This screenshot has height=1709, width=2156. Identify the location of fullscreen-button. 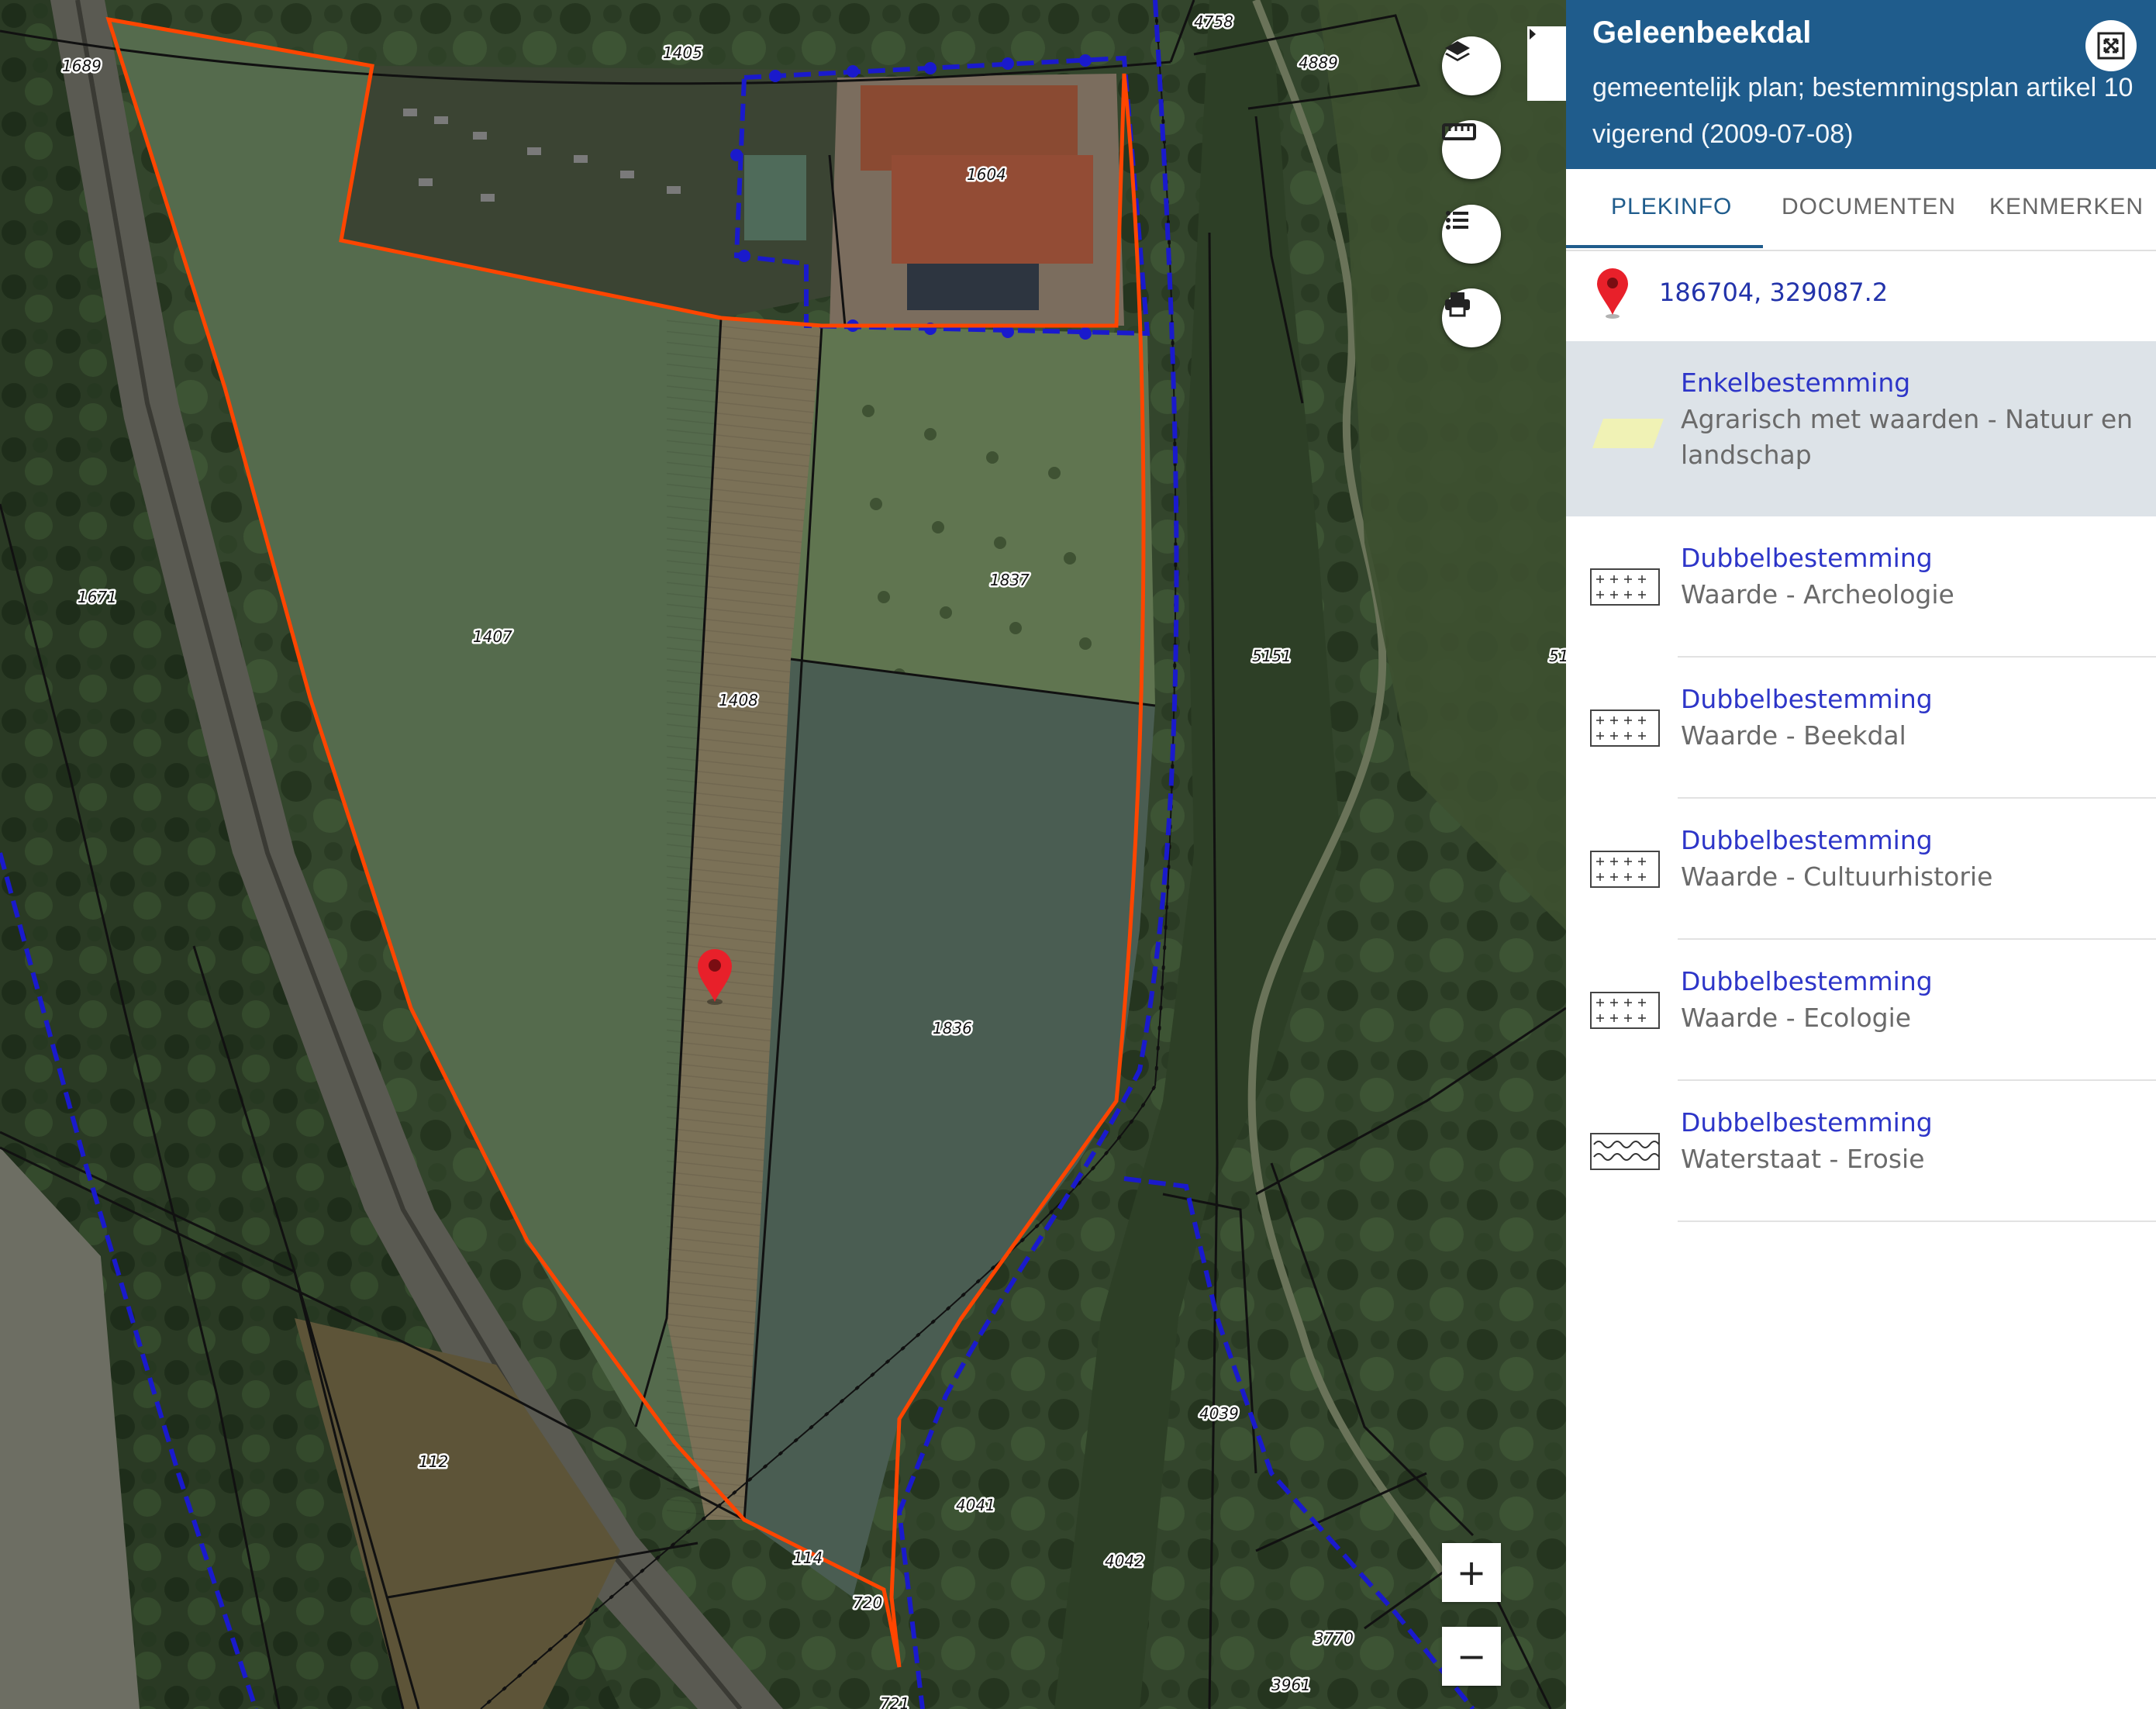
(2111, 45).